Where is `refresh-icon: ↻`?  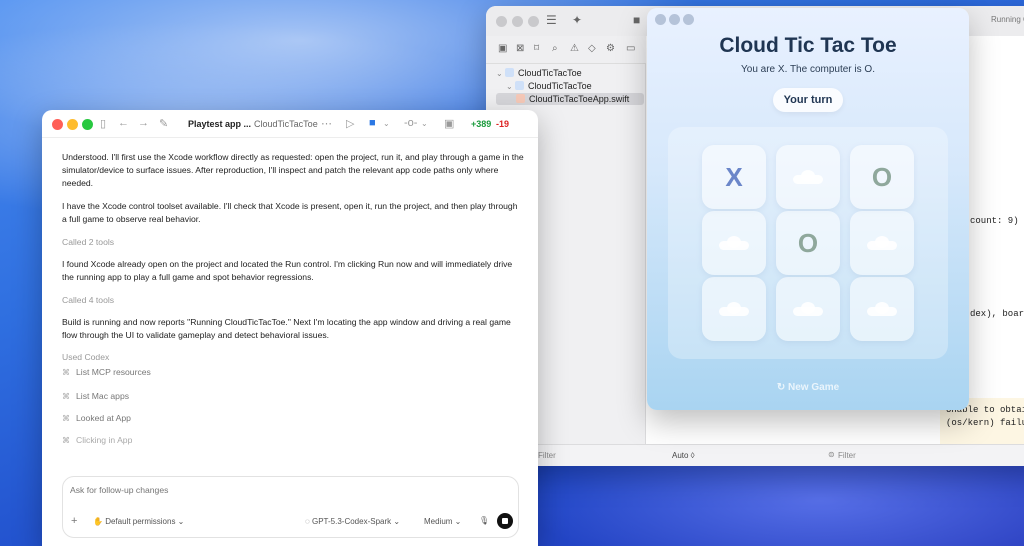
refresh-icon: ↻ is located at coordinates (782, 387).